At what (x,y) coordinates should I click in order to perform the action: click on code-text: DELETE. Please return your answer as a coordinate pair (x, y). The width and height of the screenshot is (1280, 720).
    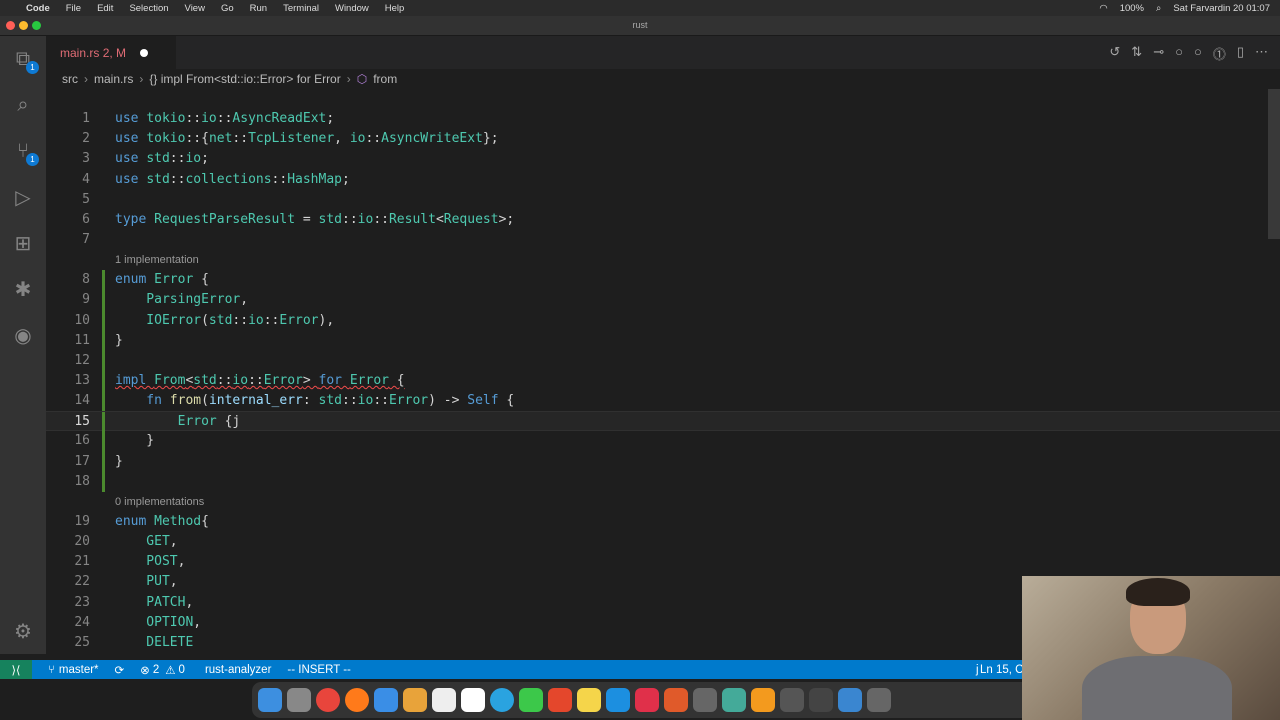
    Looking at the image, I should click on (154, 643).